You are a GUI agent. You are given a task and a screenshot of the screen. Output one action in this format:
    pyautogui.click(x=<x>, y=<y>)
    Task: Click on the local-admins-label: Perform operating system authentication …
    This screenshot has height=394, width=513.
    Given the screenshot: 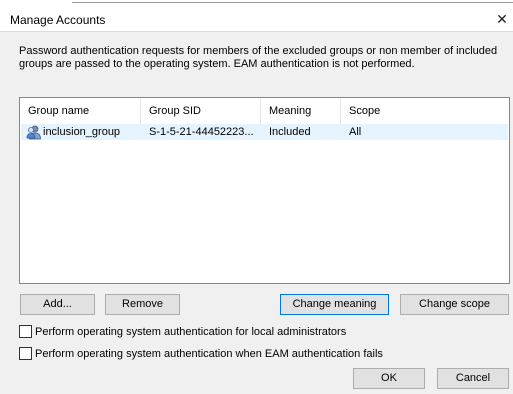 What is the action you would take?
    pyautogui.click(x=190, y=332)
    